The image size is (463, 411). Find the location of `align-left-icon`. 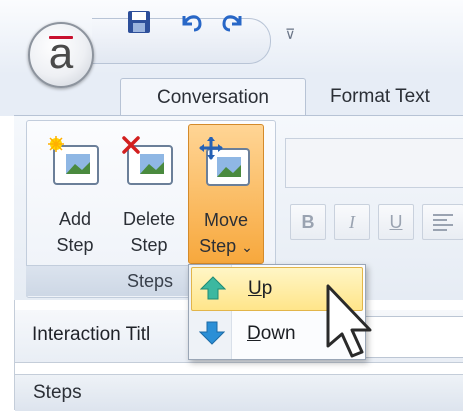

align-left-icon is located at coordinates (443, 222).